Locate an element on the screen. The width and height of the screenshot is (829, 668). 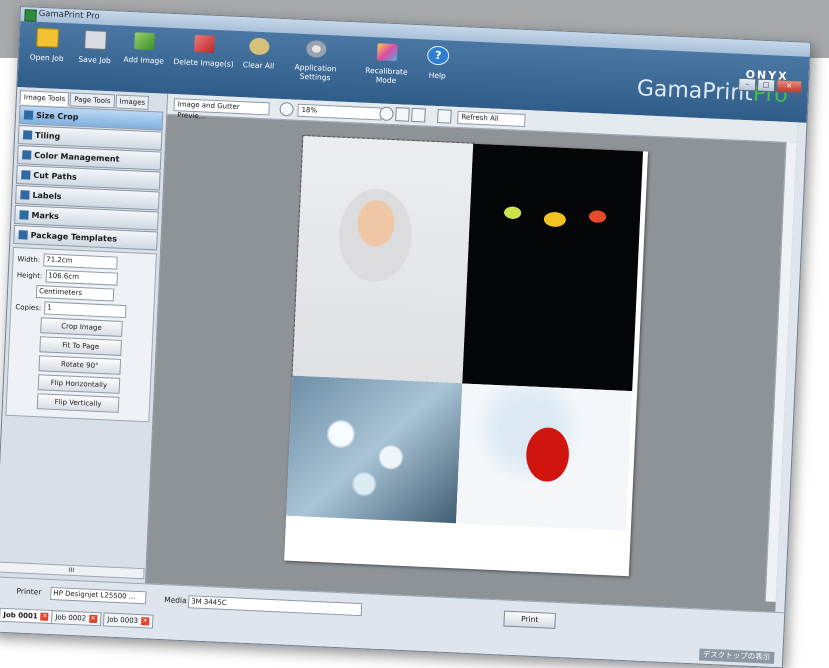
print-button: Print is located at coordinates (530, 619).